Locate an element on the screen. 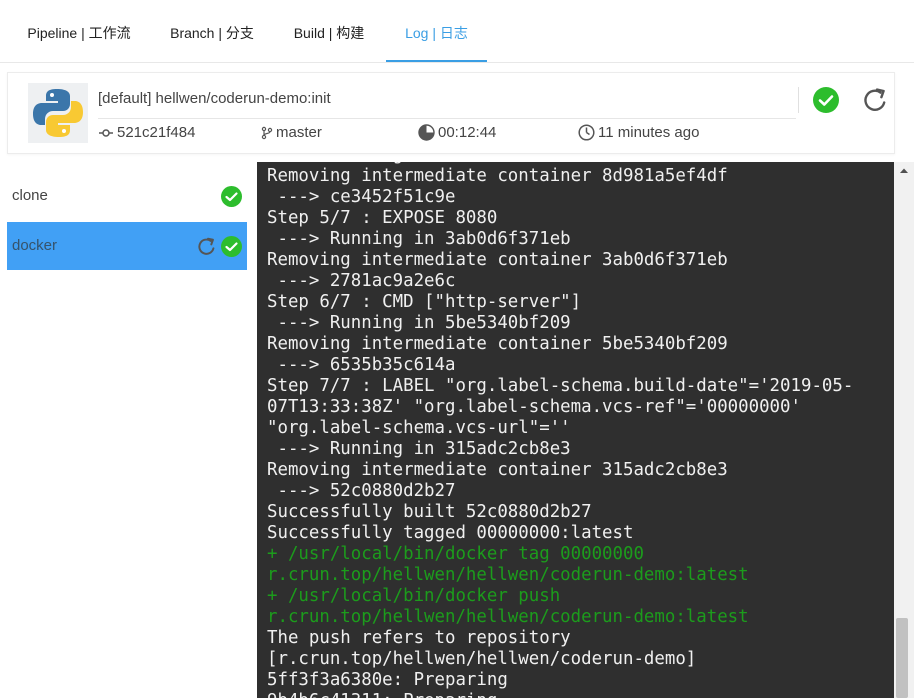 The image size is (914, 698). log-line: Successfully tagged 00000000:latest is located at coordinates (450, 533).